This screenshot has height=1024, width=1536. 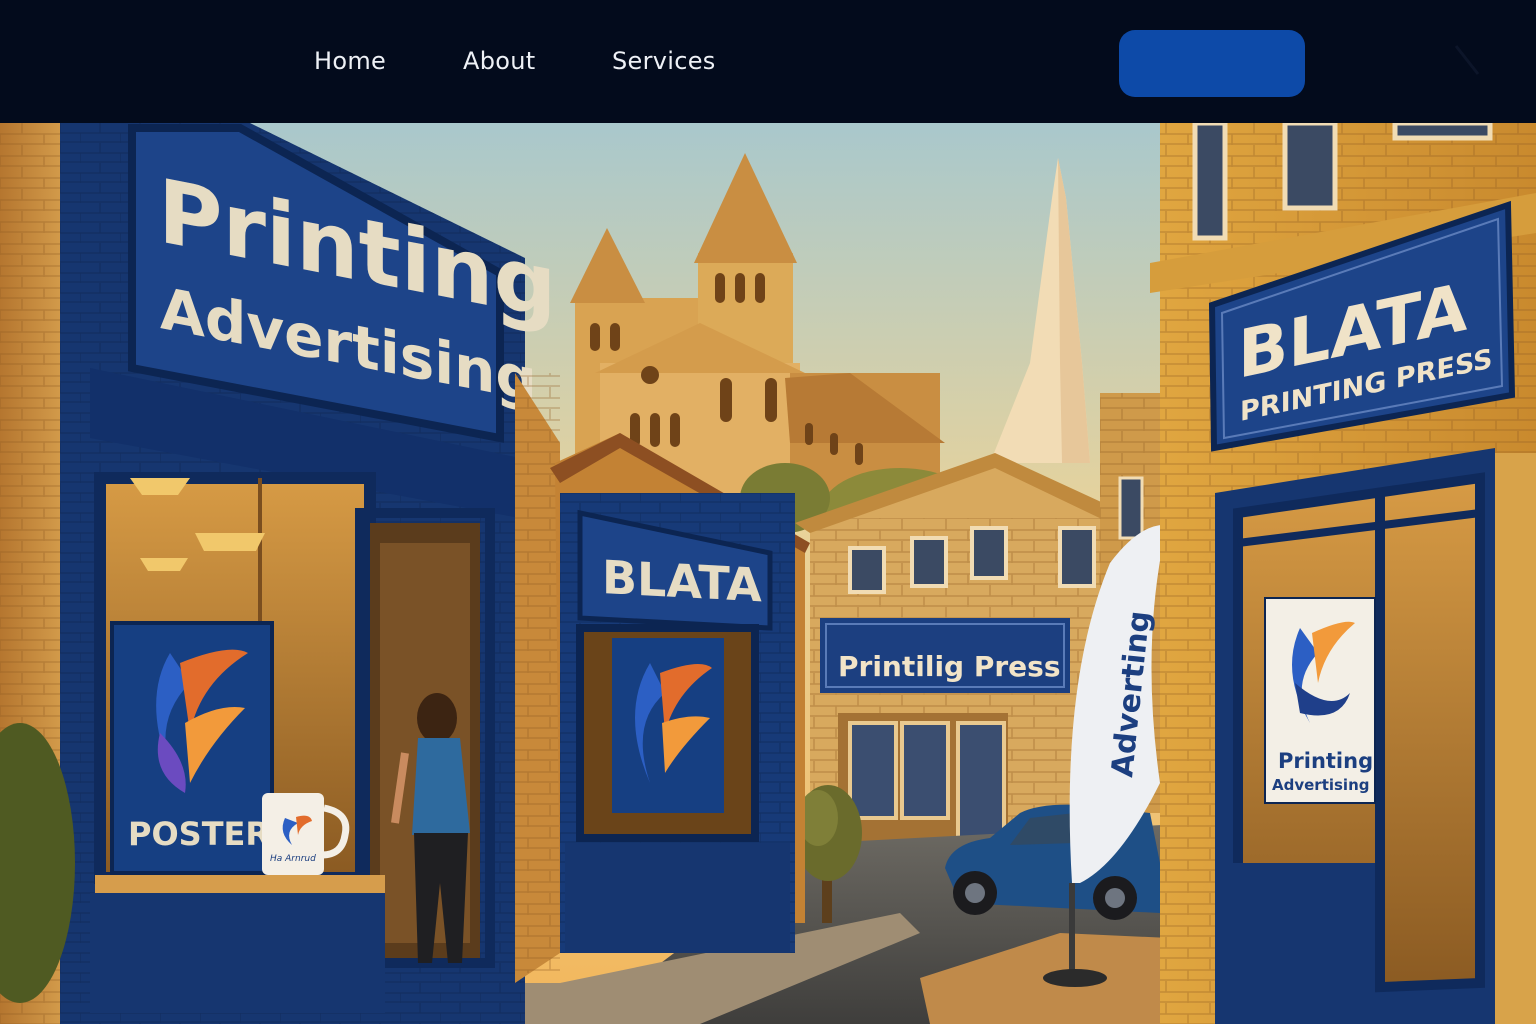 What do you see at coordinates (1467, 60) in the screenshot?
I see `menu-icon` at bounding box center [1467, 60].